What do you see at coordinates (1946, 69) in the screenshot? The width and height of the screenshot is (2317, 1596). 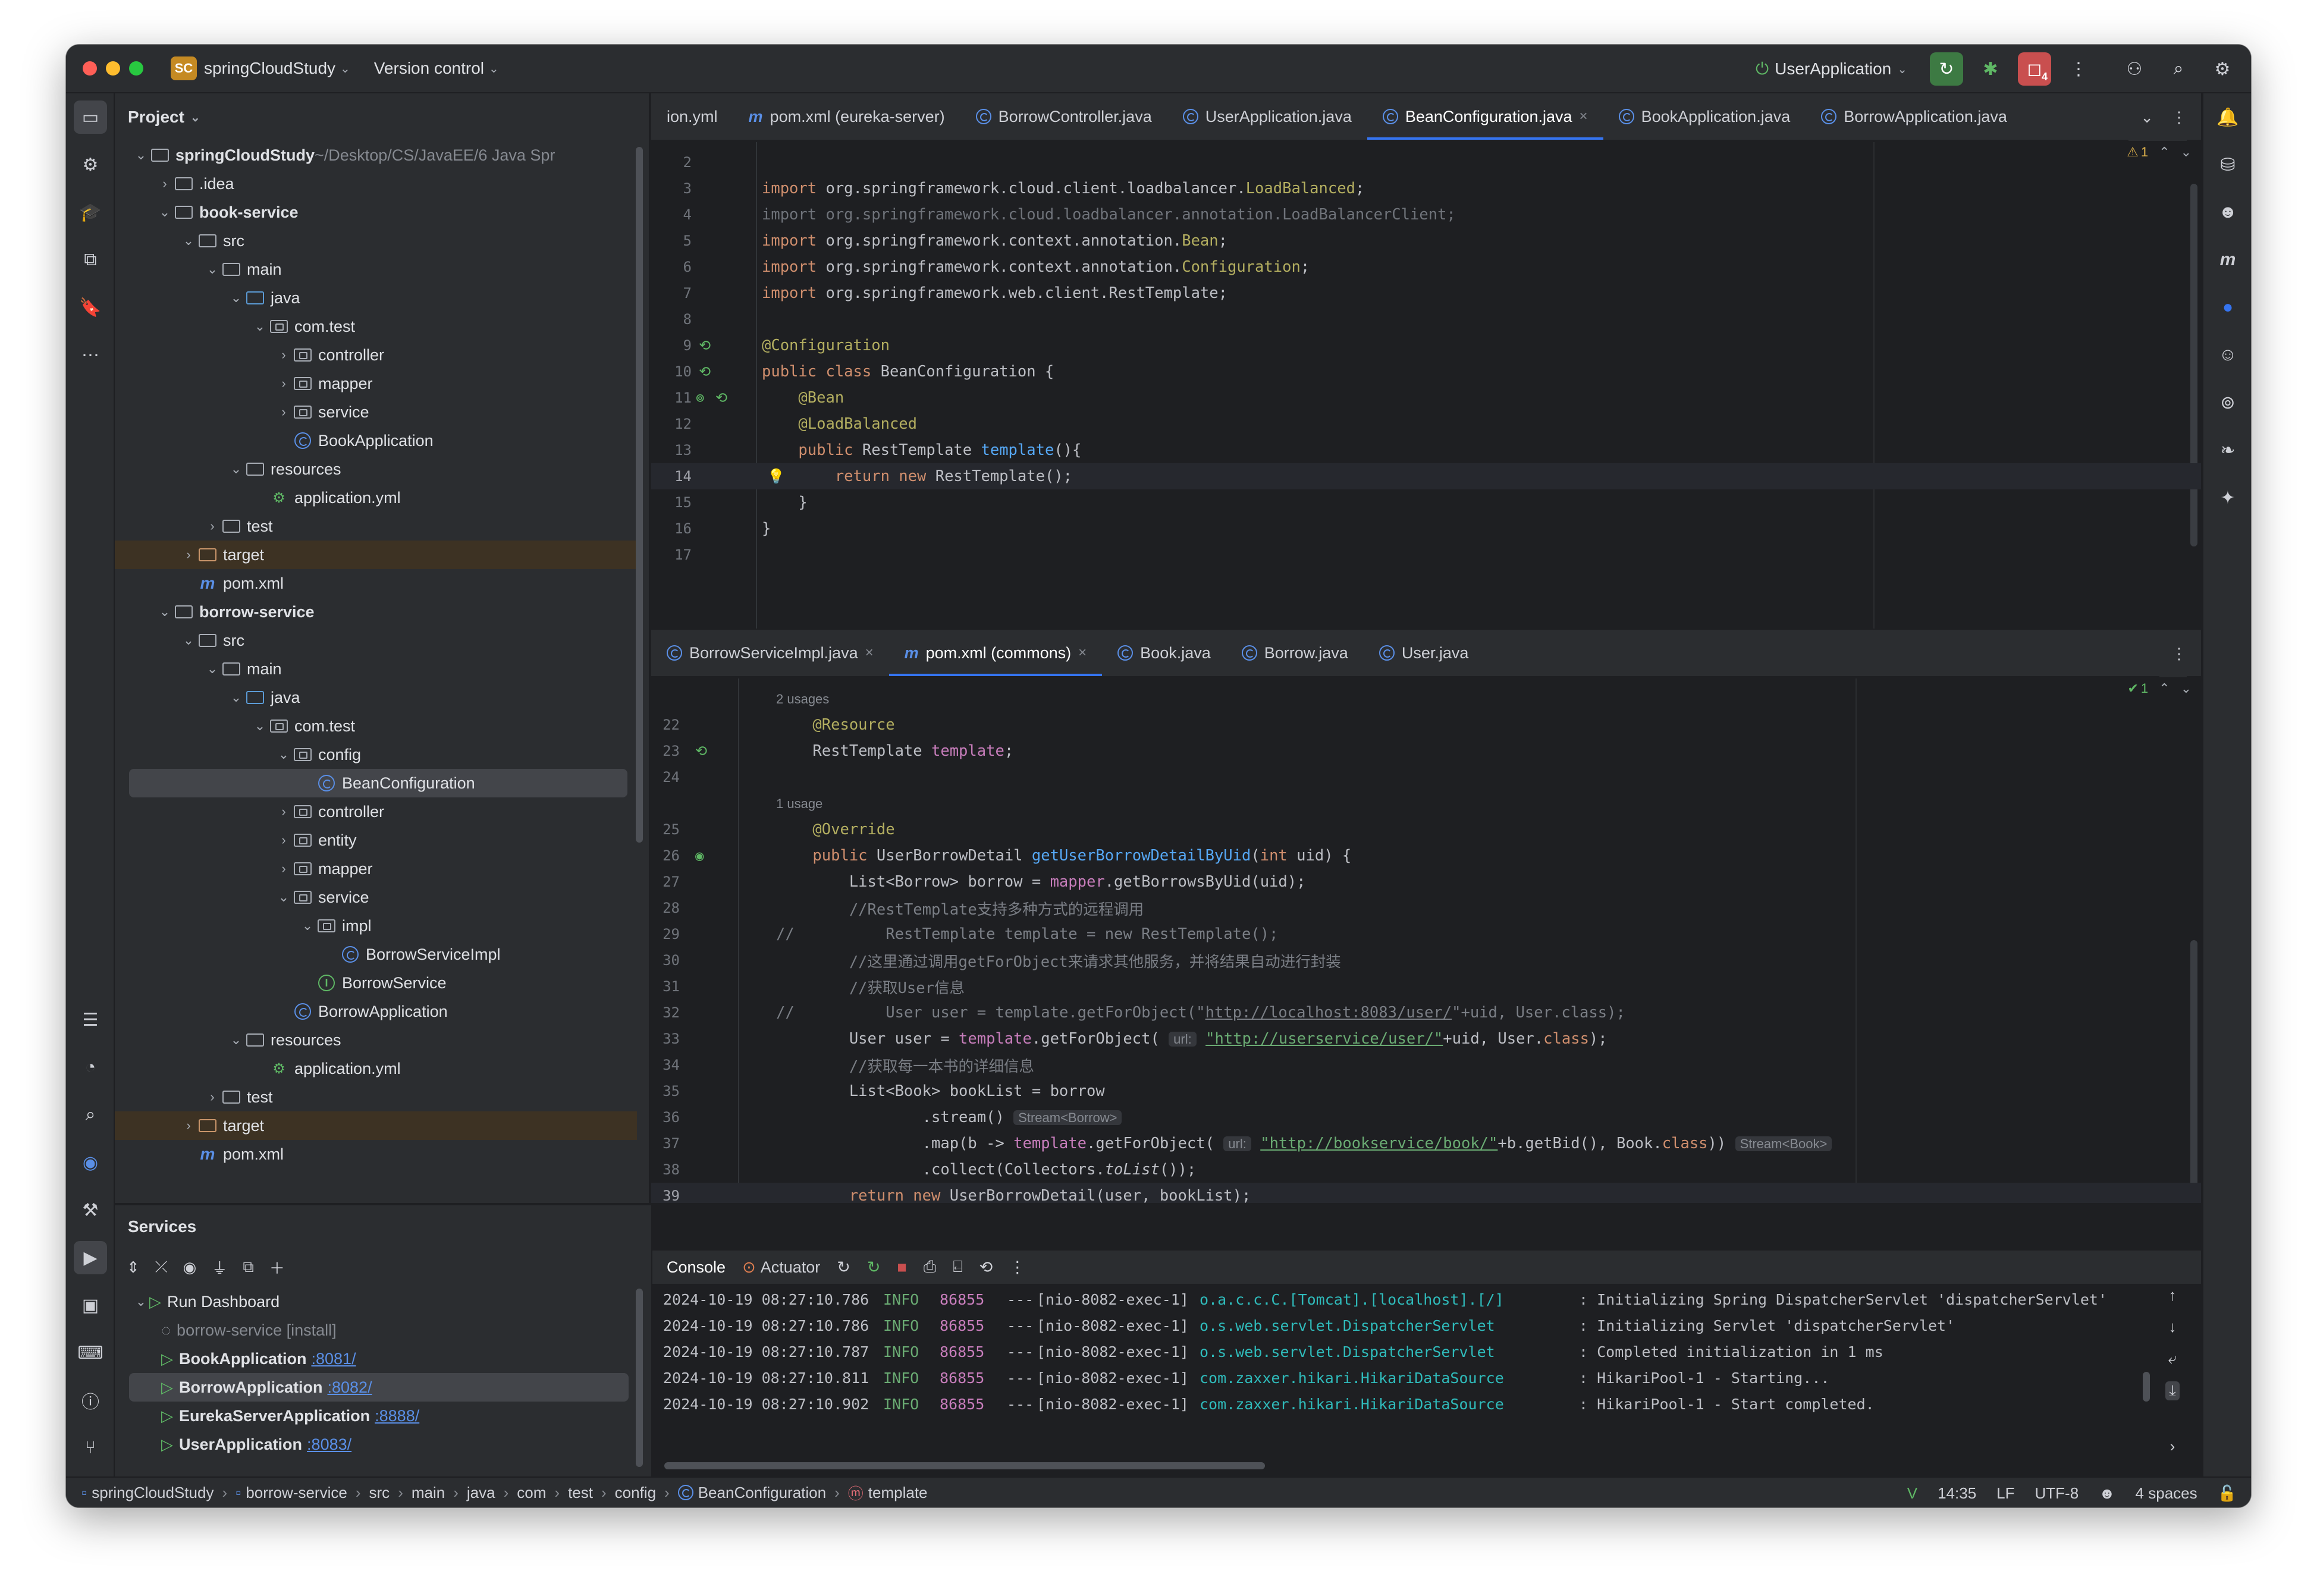 I see `rerun-button: ↻` at bounding box center [1946, 69].